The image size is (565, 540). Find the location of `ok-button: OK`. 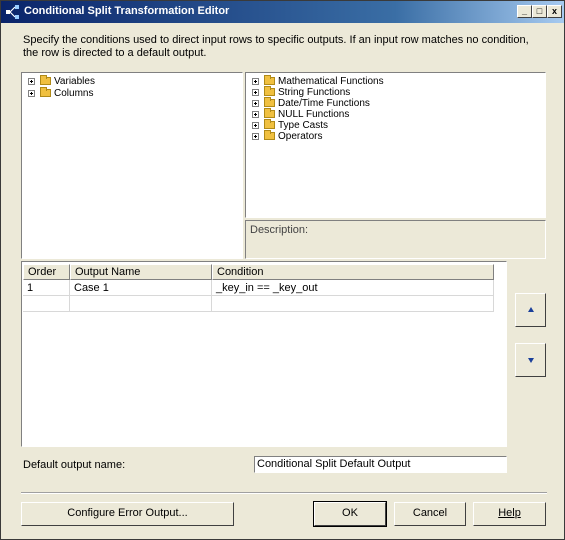

ok-button: OK is located at coordinates (350, 514).